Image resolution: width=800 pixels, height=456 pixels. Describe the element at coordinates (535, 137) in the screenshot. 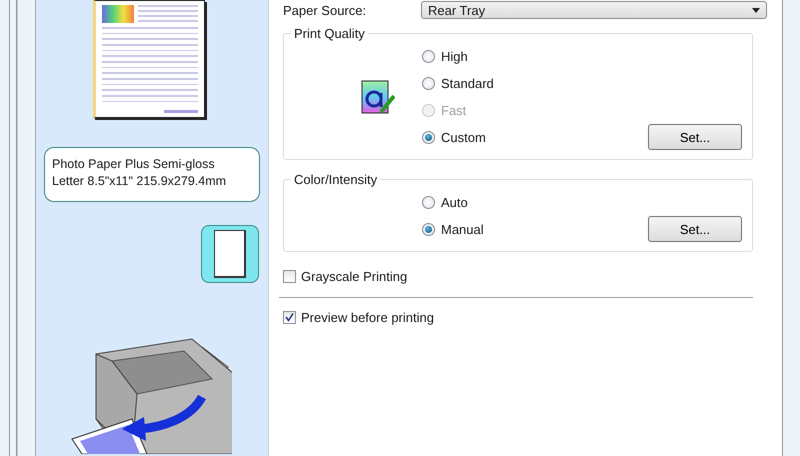

I see `radio-option: Custom` at that location.